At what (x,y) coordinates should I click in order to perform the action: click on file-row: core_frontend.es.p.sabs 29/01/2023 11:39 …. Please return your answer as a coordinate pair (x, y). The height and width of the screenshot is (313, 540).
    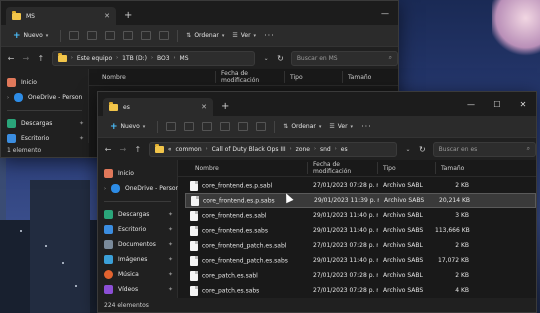
    Looking at the image, I should click on (360, 200).